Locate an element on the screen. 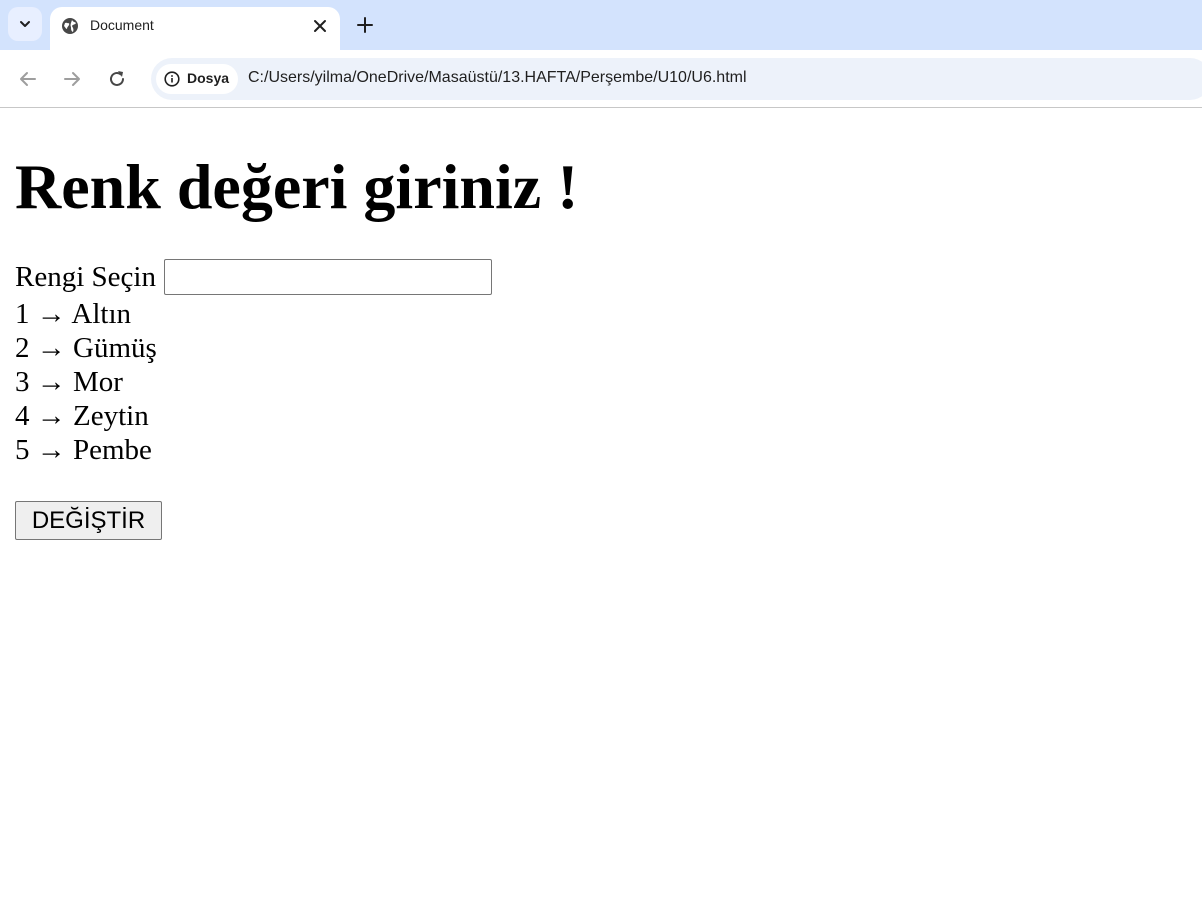 The height and width of the screenshot is (910, 1202). forward-arrow-icon is located at coordinates (72, 79).